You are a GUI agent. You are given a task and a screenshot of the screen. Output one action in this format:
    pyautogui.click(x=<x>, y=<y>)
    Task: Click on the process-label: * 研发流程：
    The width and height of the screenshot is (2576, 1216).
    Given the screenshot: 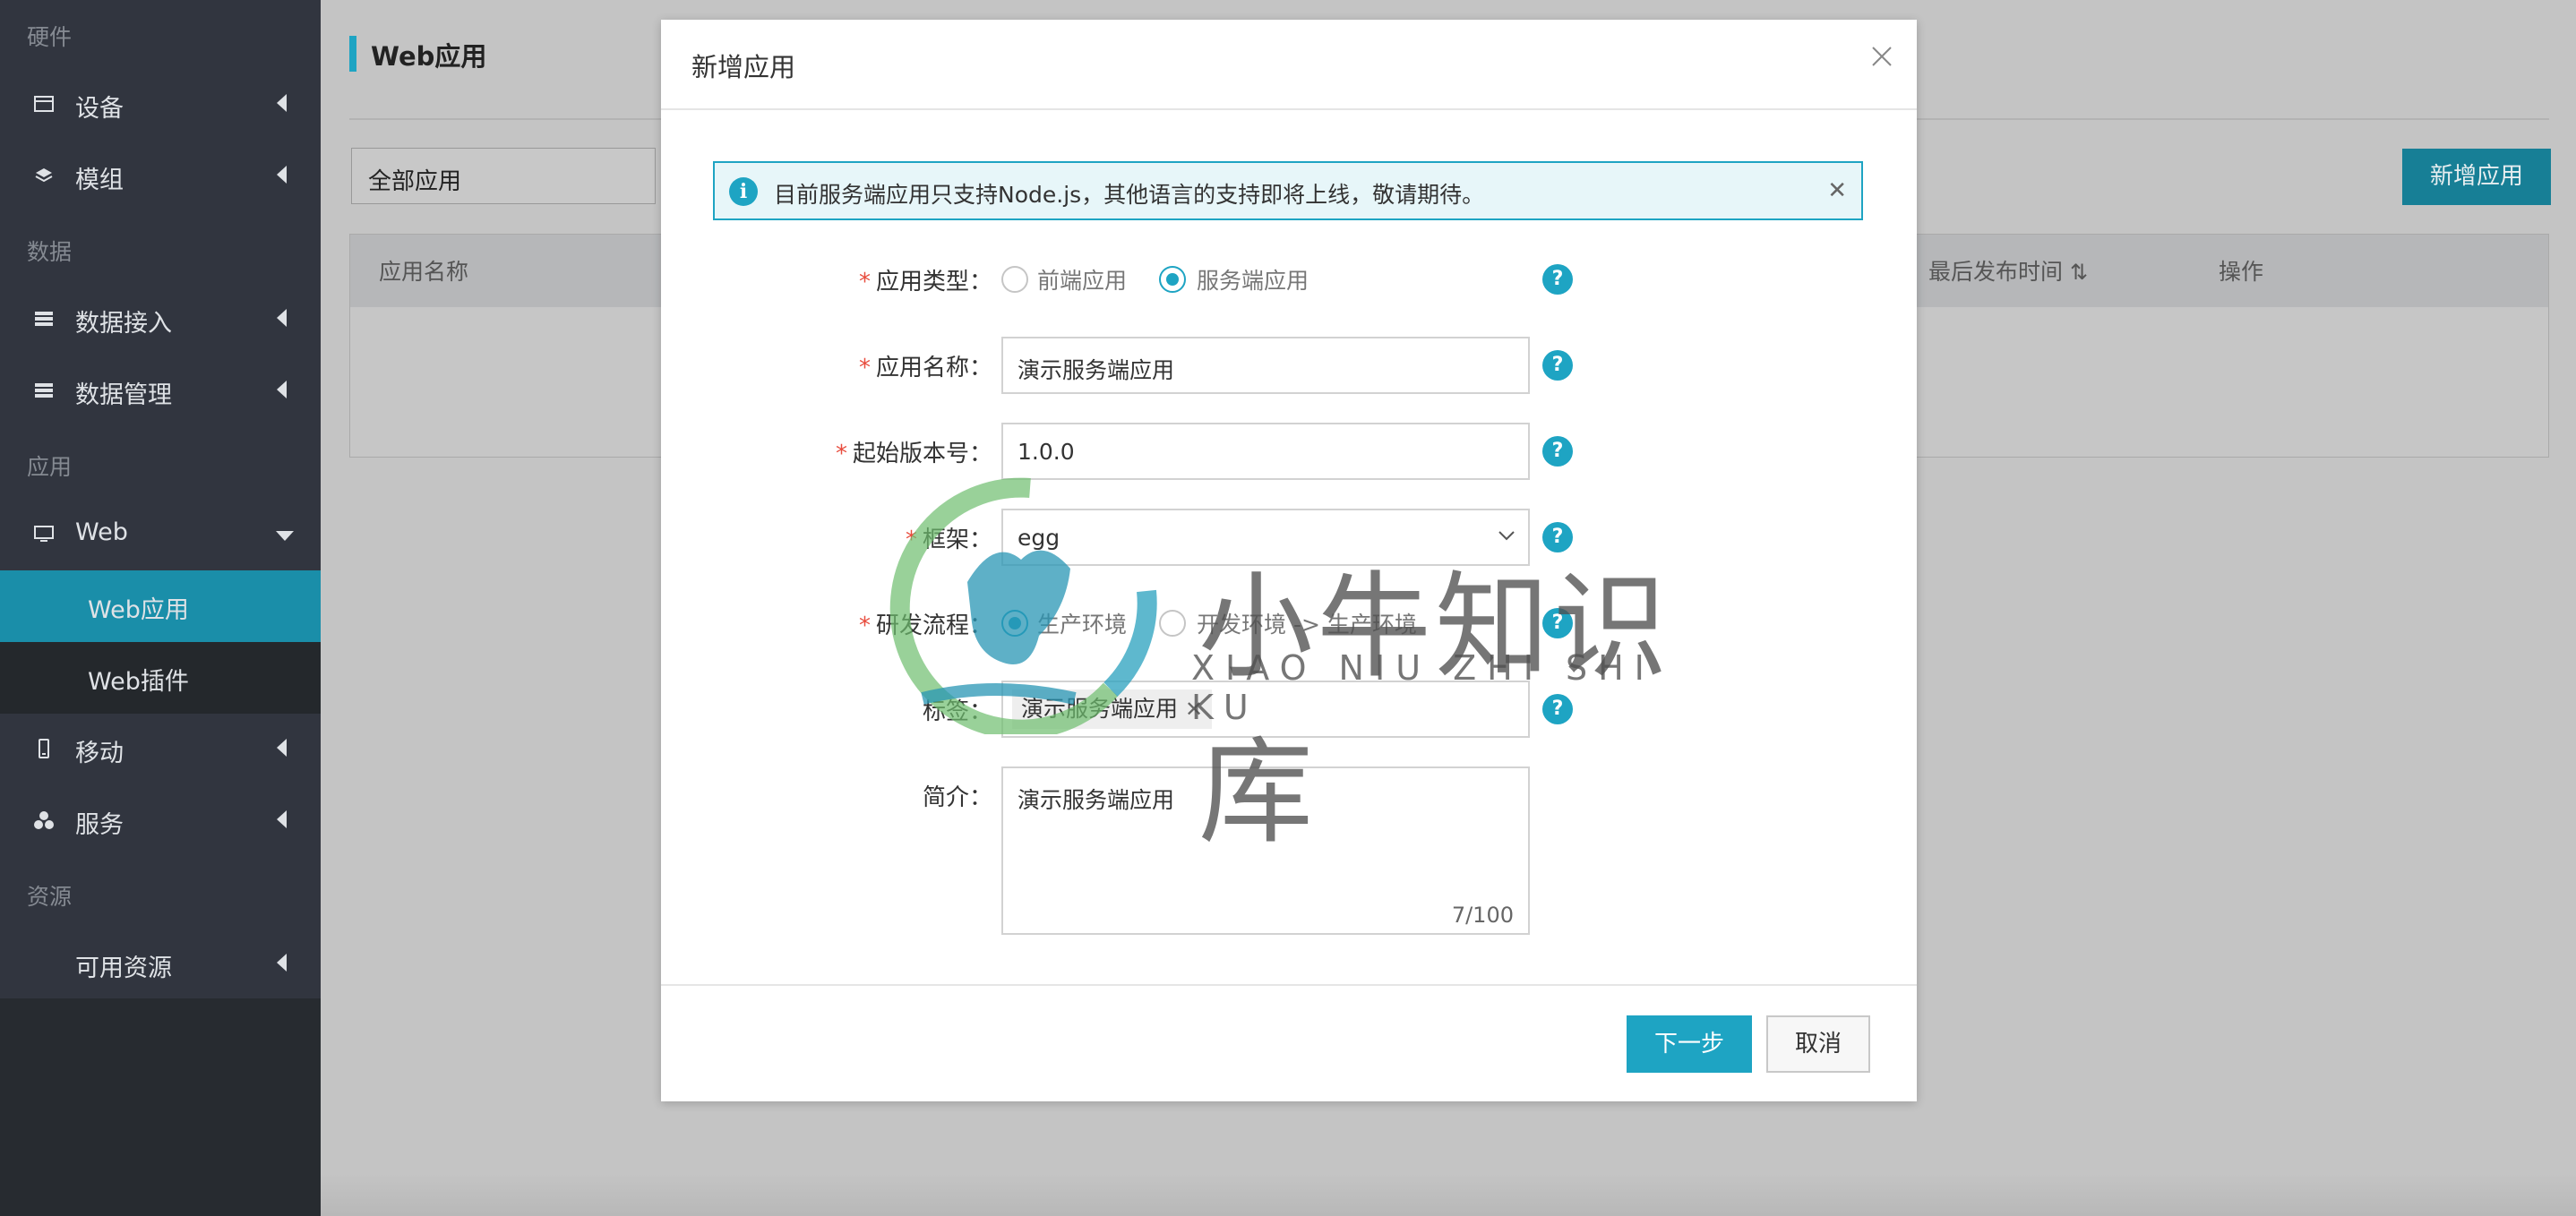 What is the action you would take?
    pyautogui.click(x=925, y=626)
    